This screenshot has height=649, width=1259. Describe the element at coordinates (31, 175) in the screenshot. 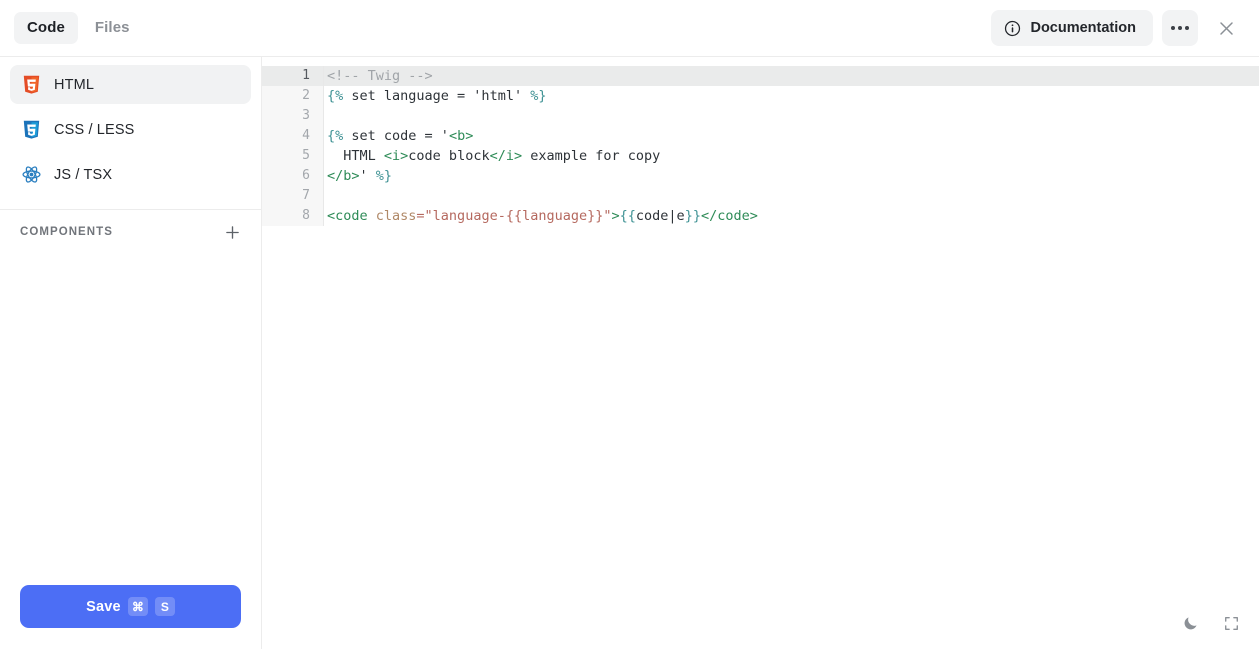

I see `react-icon` at that location.